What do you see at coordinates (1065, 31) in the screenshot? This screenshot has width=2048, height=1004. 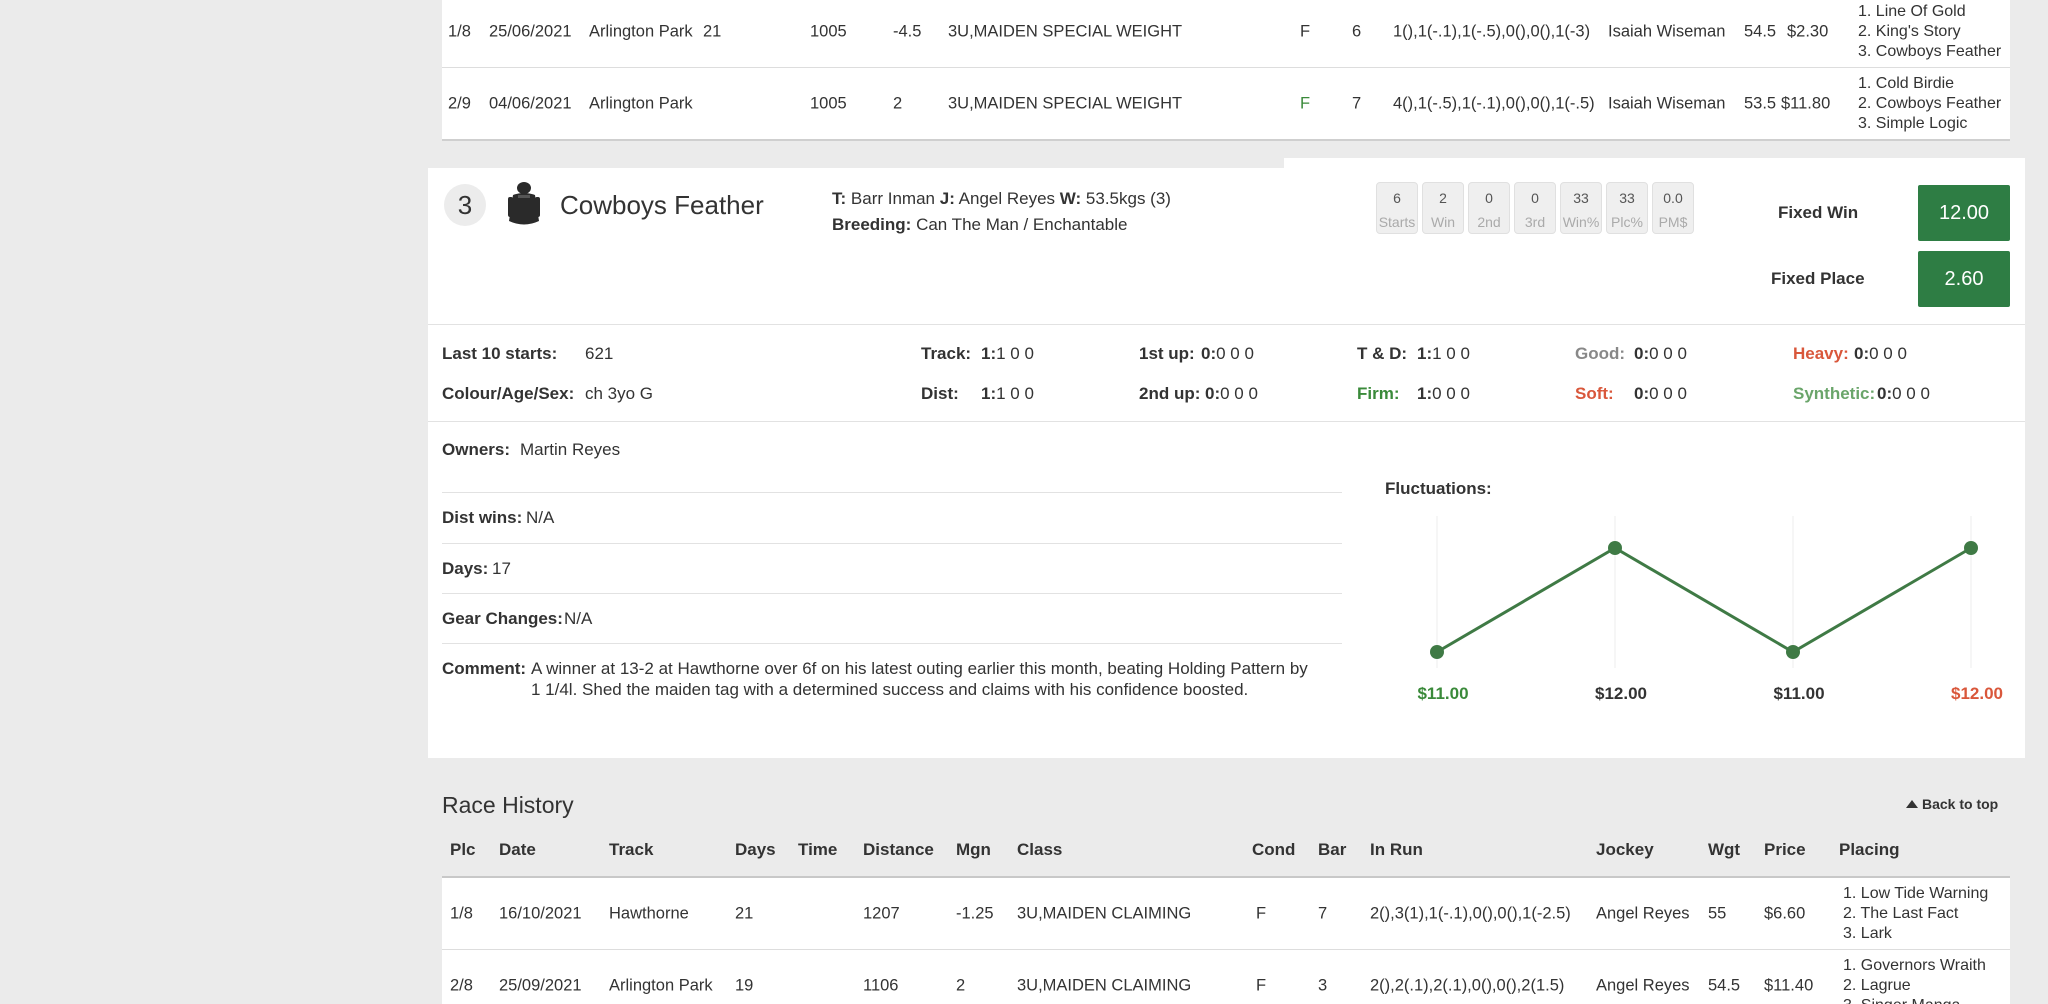 I see `class-cell: 3U,MAIDEN SPECIAL WEIGHT` at bounding box center [1065, 31].